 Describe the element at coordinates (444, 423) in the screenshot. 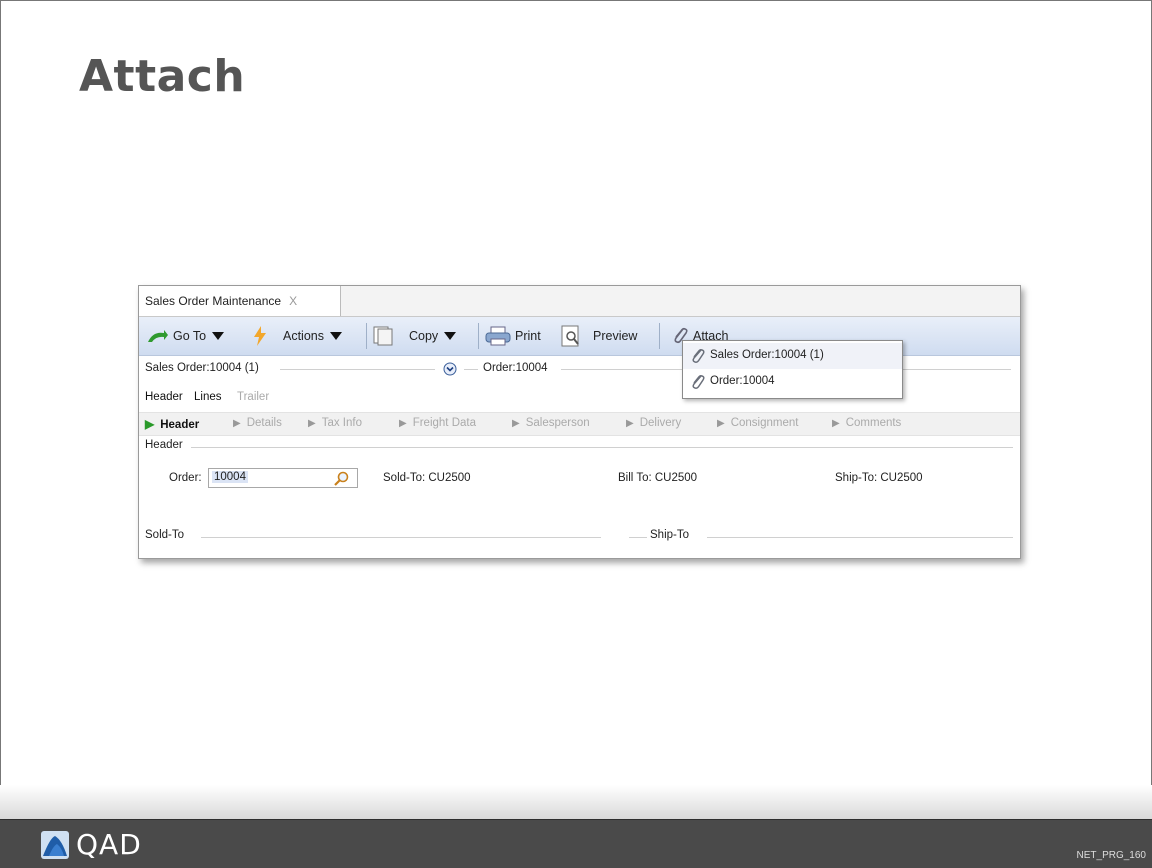

I see `step-label: Freight Data` at that location.